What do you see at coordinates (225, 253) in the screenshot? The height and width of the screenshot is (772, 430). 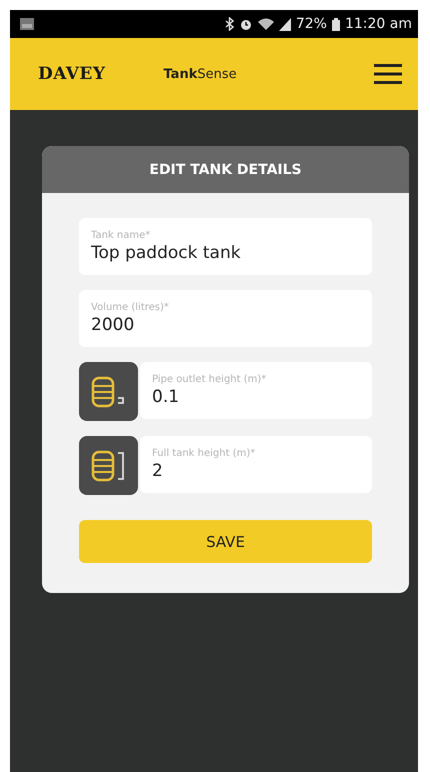 I see `field-value: Top paddock tank` at bounding box center [225, 253].